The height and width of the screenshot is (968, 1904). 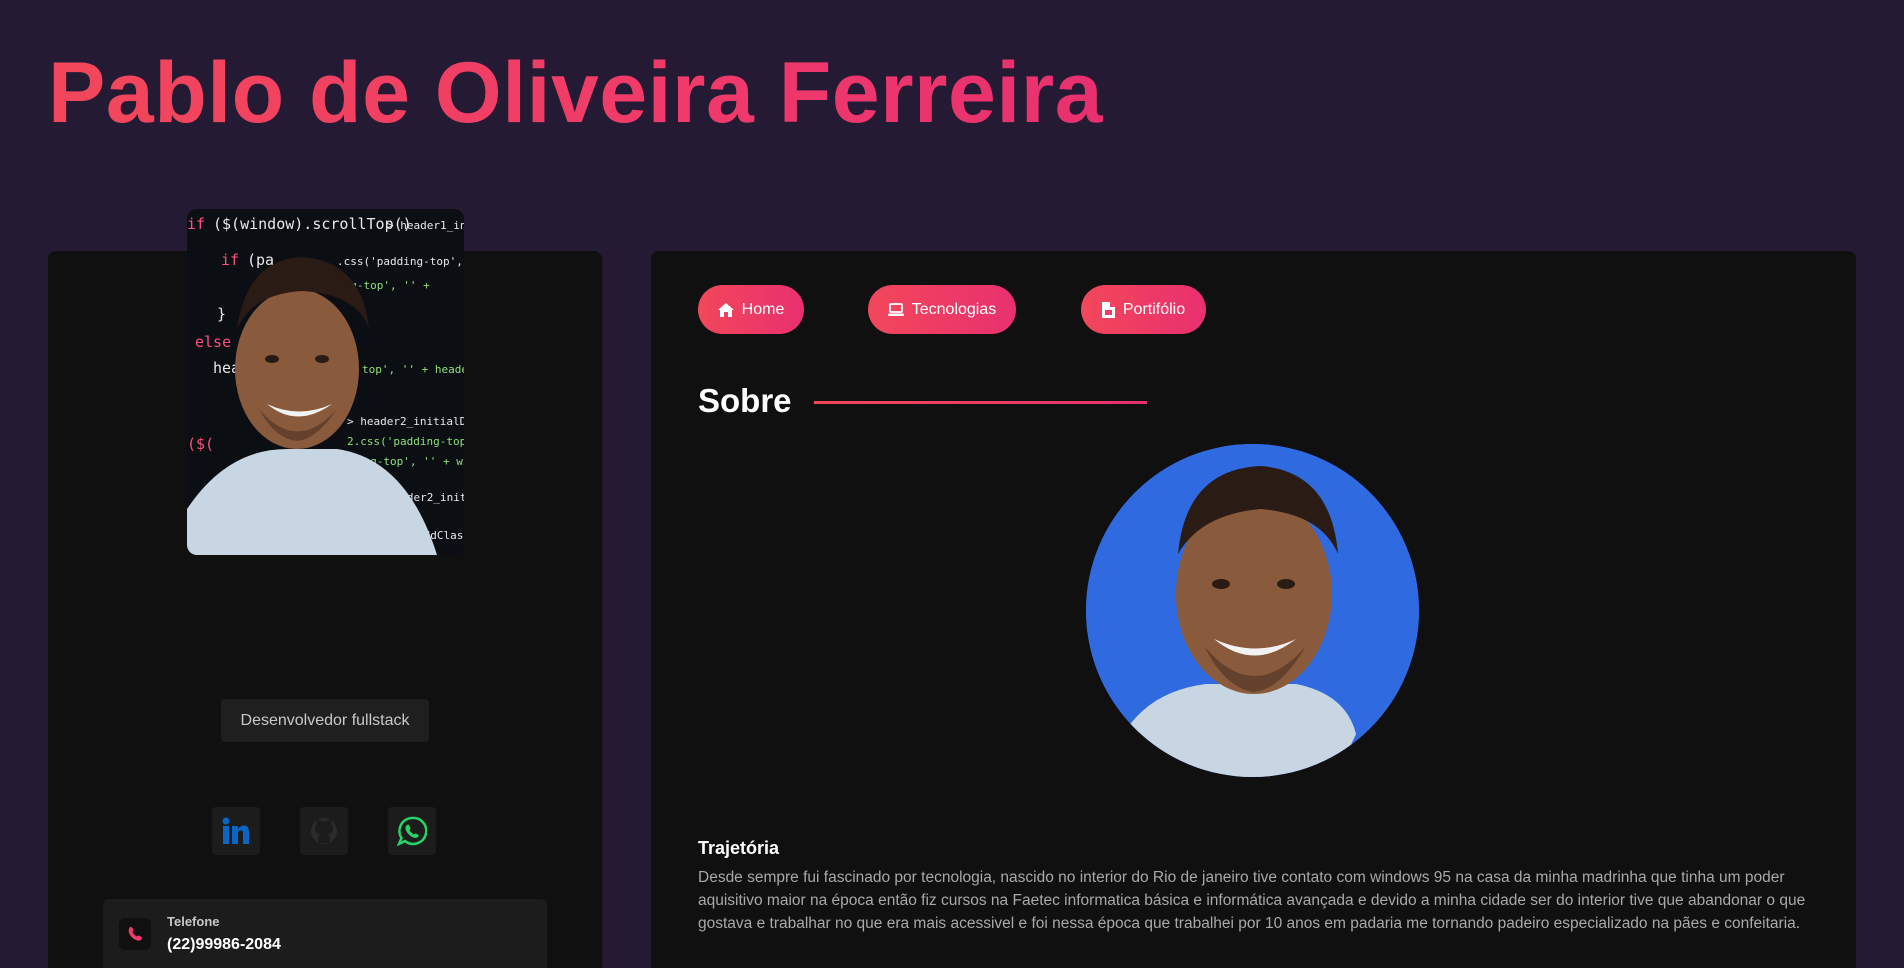 What do you see at coordinates (739, 848) in the screenshot?
I see `trajectory-title: Trajetória` at bounding box center [739, 848].